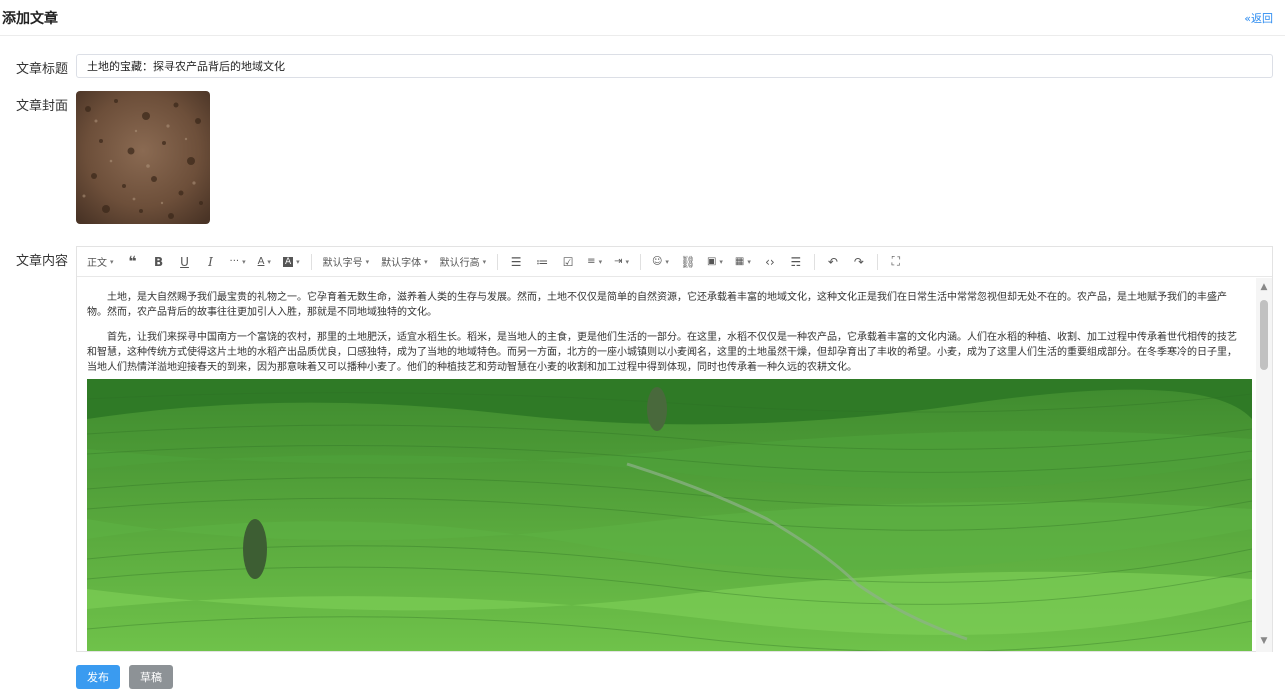 The height and width of the screenshot is (693, 1285). I want to click on back-link: «返回, so click(1258, 18).